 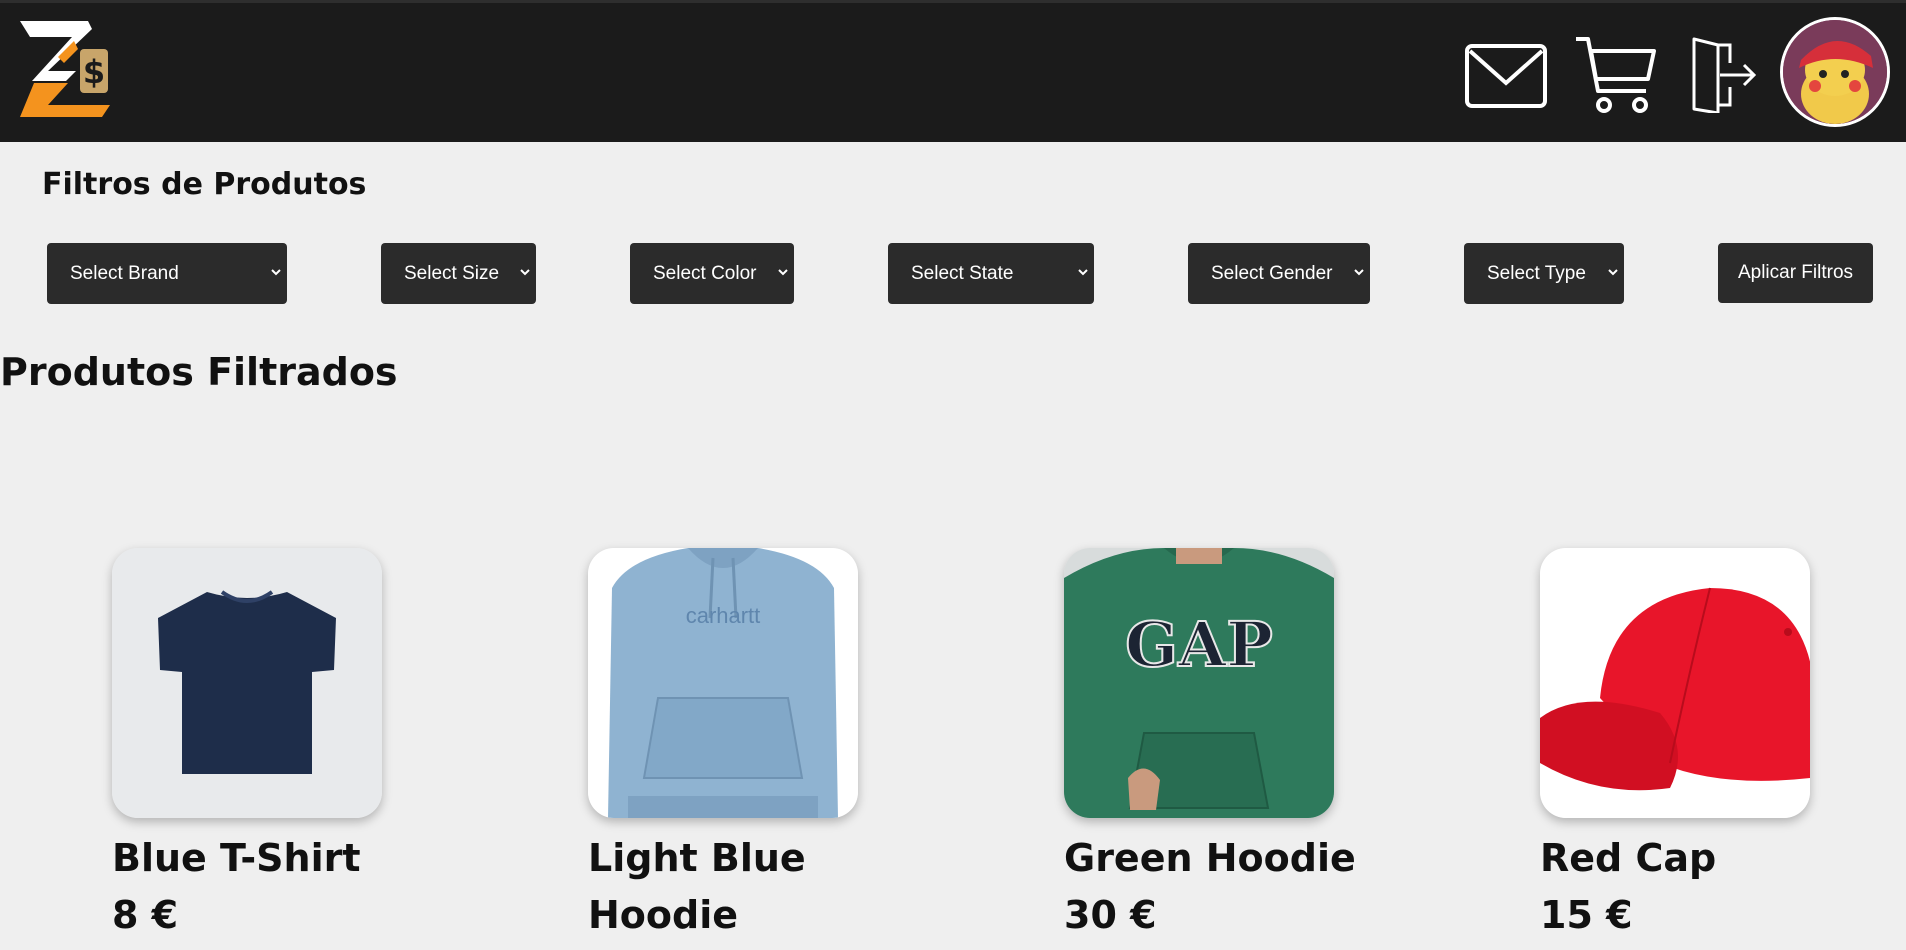 I want to click on brand-select: Select Brand, so click(x=167, y=273).